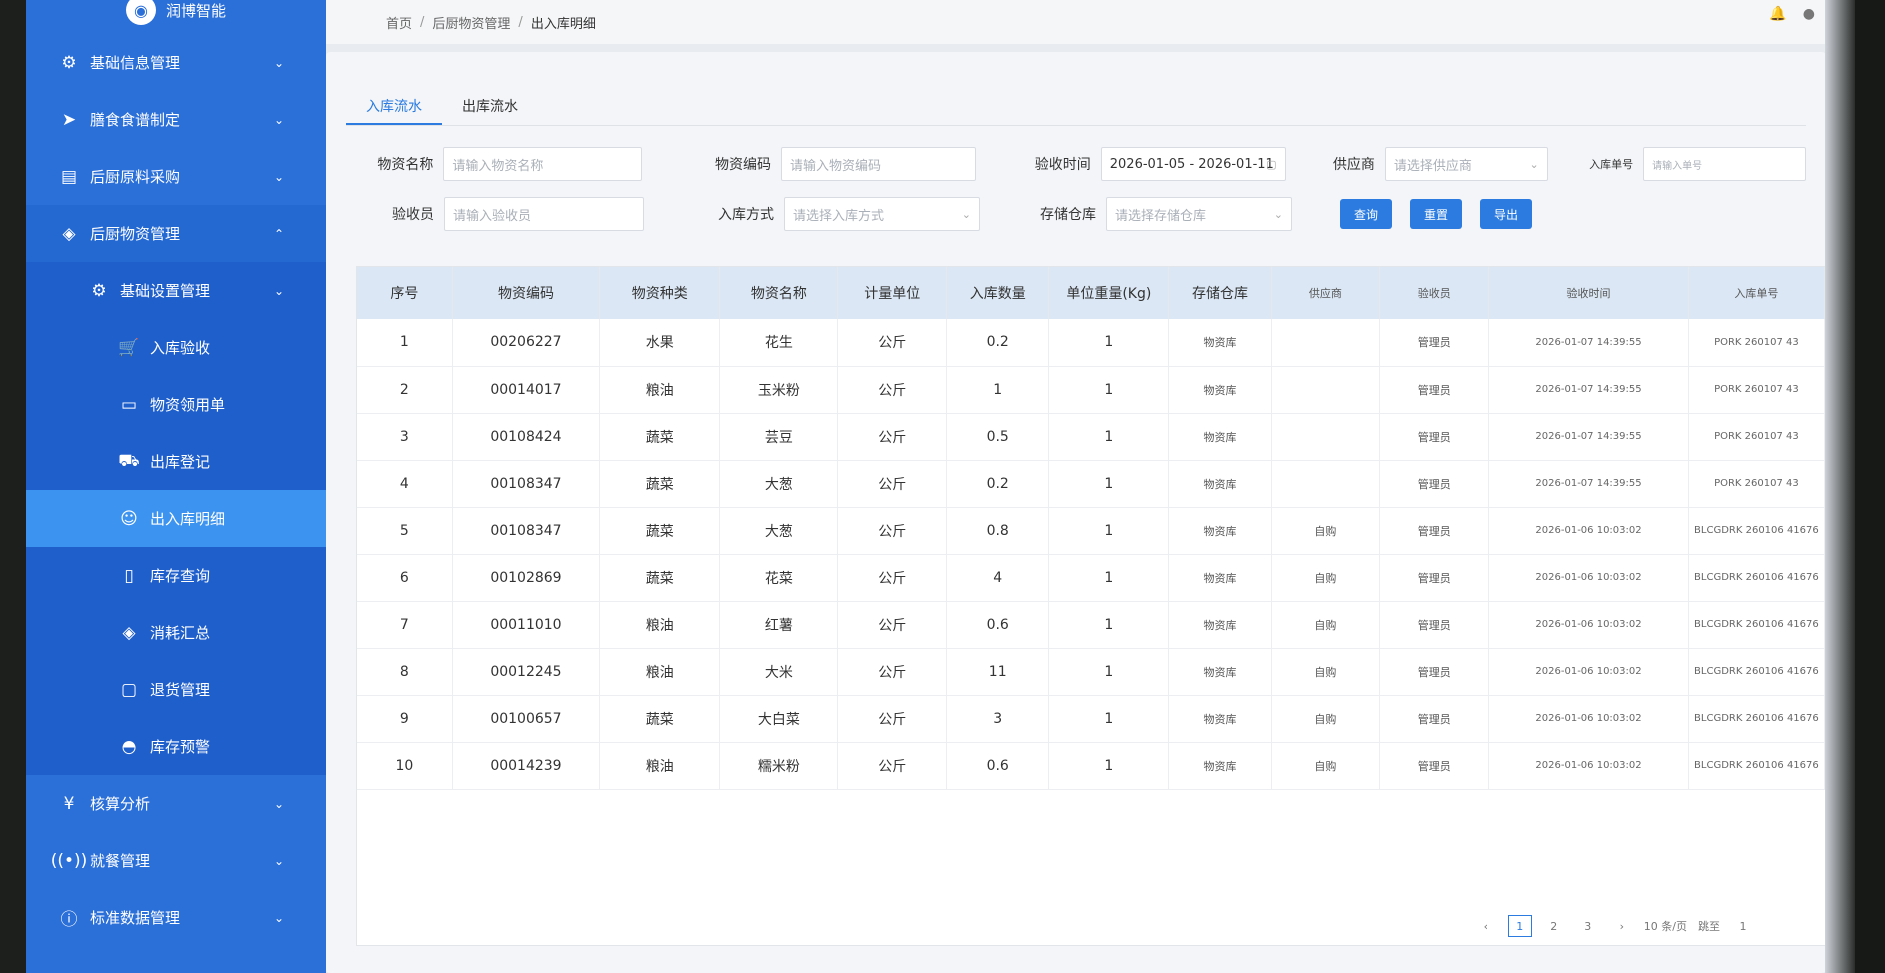 The width and height of the screenshot is (1885, 973). What do you see at coordinates (176, 62) in the screenshot?
I see `sidebar-item-basic-info: ⚙ 基础信息管理 ⌄` at bounding box center [176, 62].